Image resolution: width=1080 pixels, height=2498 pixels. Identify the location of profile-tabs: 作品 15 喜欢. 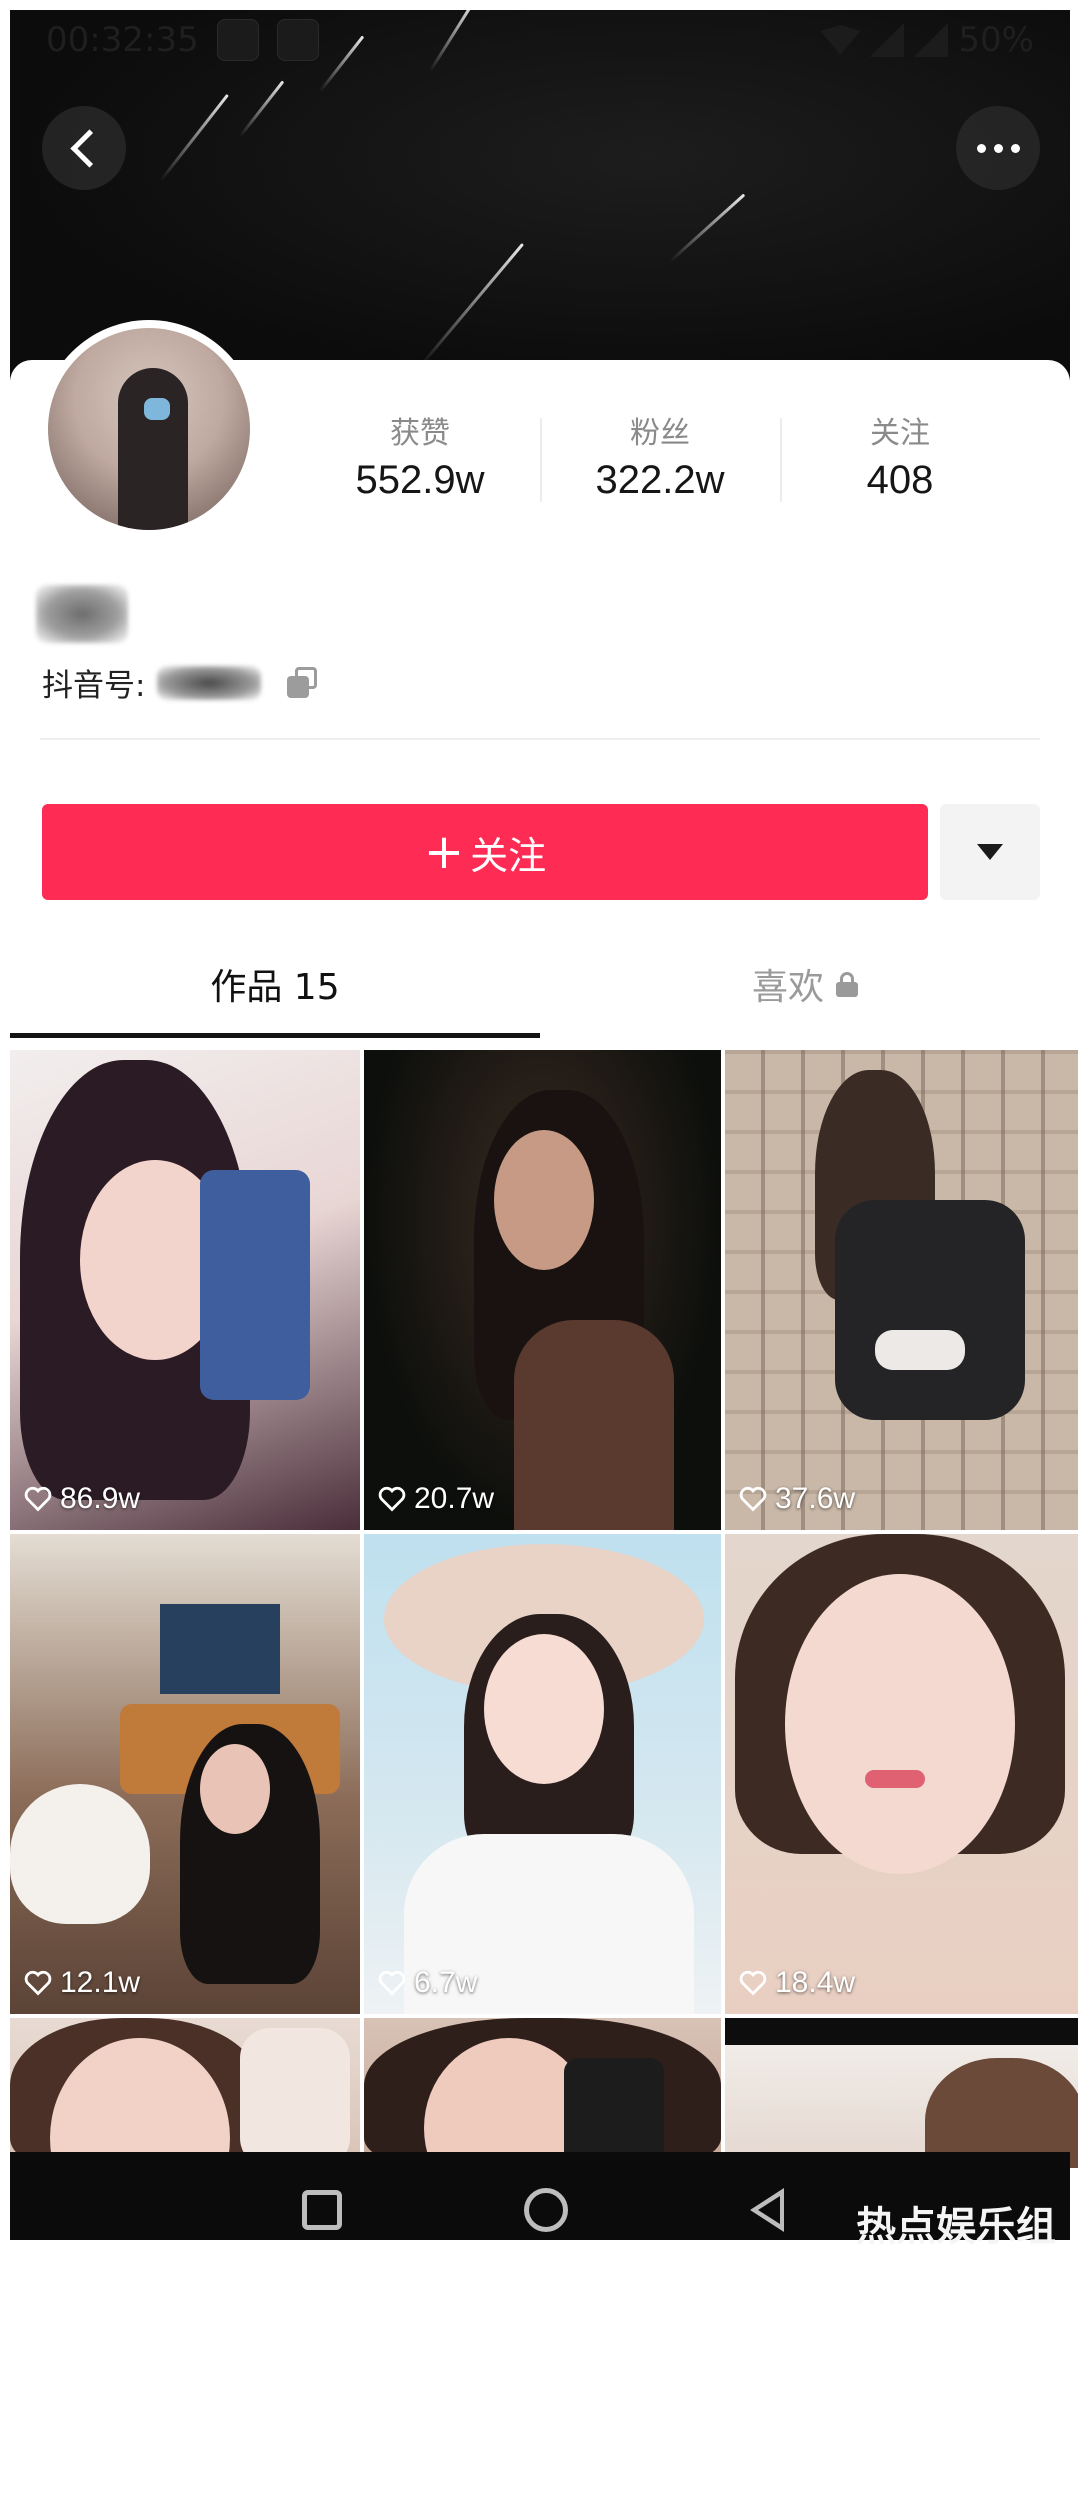
(540, 984).